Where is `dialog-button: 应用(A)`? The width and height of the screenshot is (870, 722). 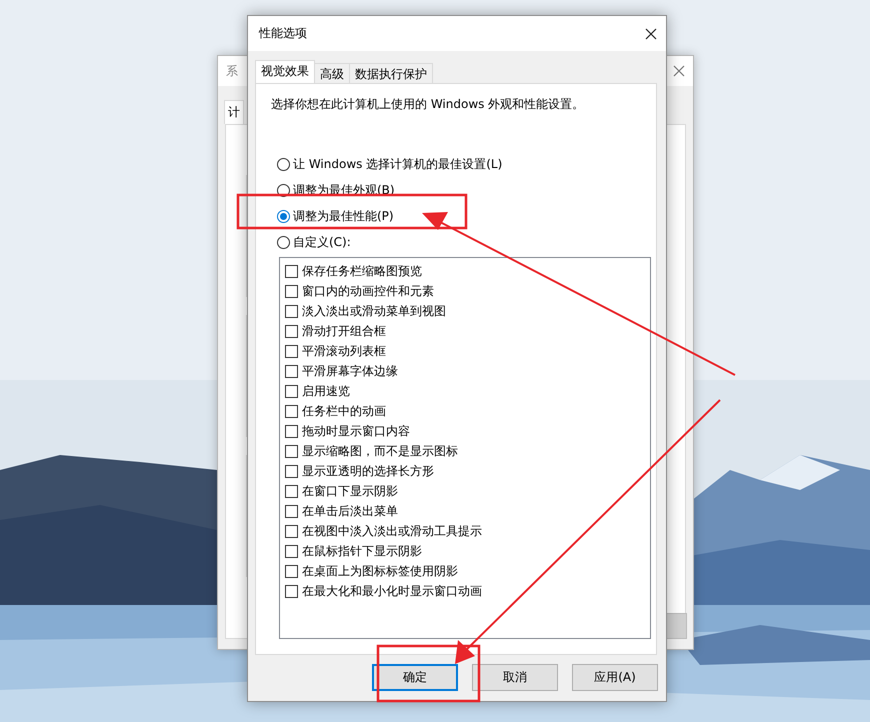 dialog-button: 应用(A) is located at coordinates (615, 677).